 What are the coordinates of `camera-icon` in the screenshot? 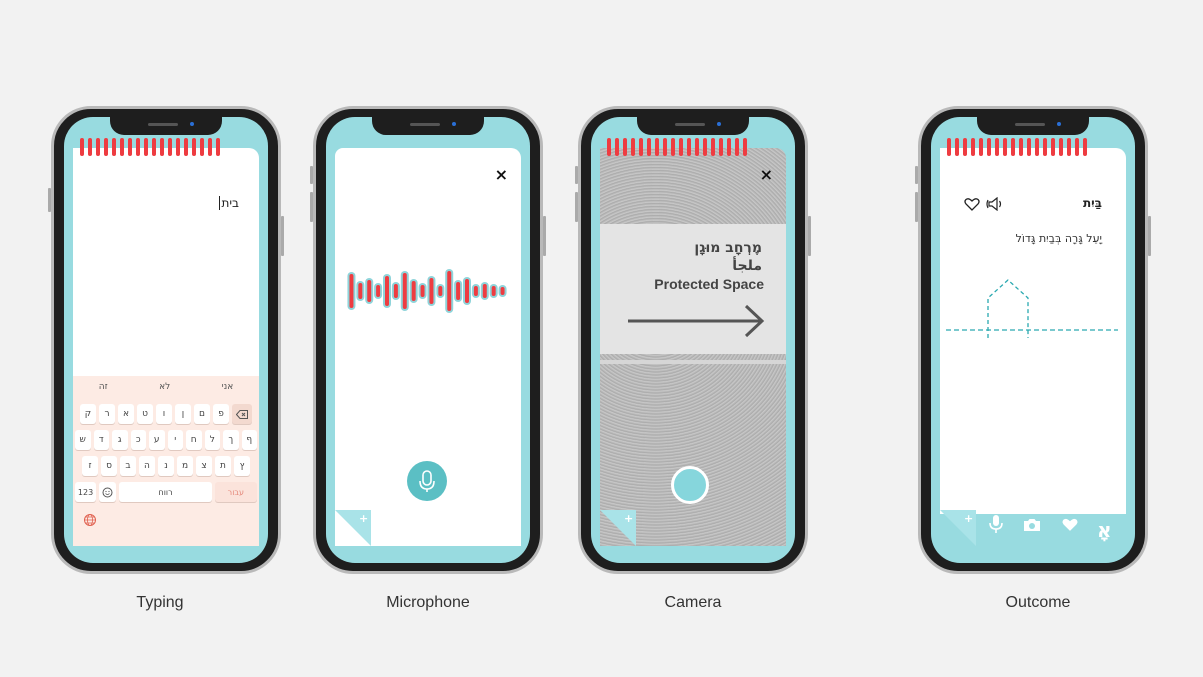 It's located at (1032, 525).